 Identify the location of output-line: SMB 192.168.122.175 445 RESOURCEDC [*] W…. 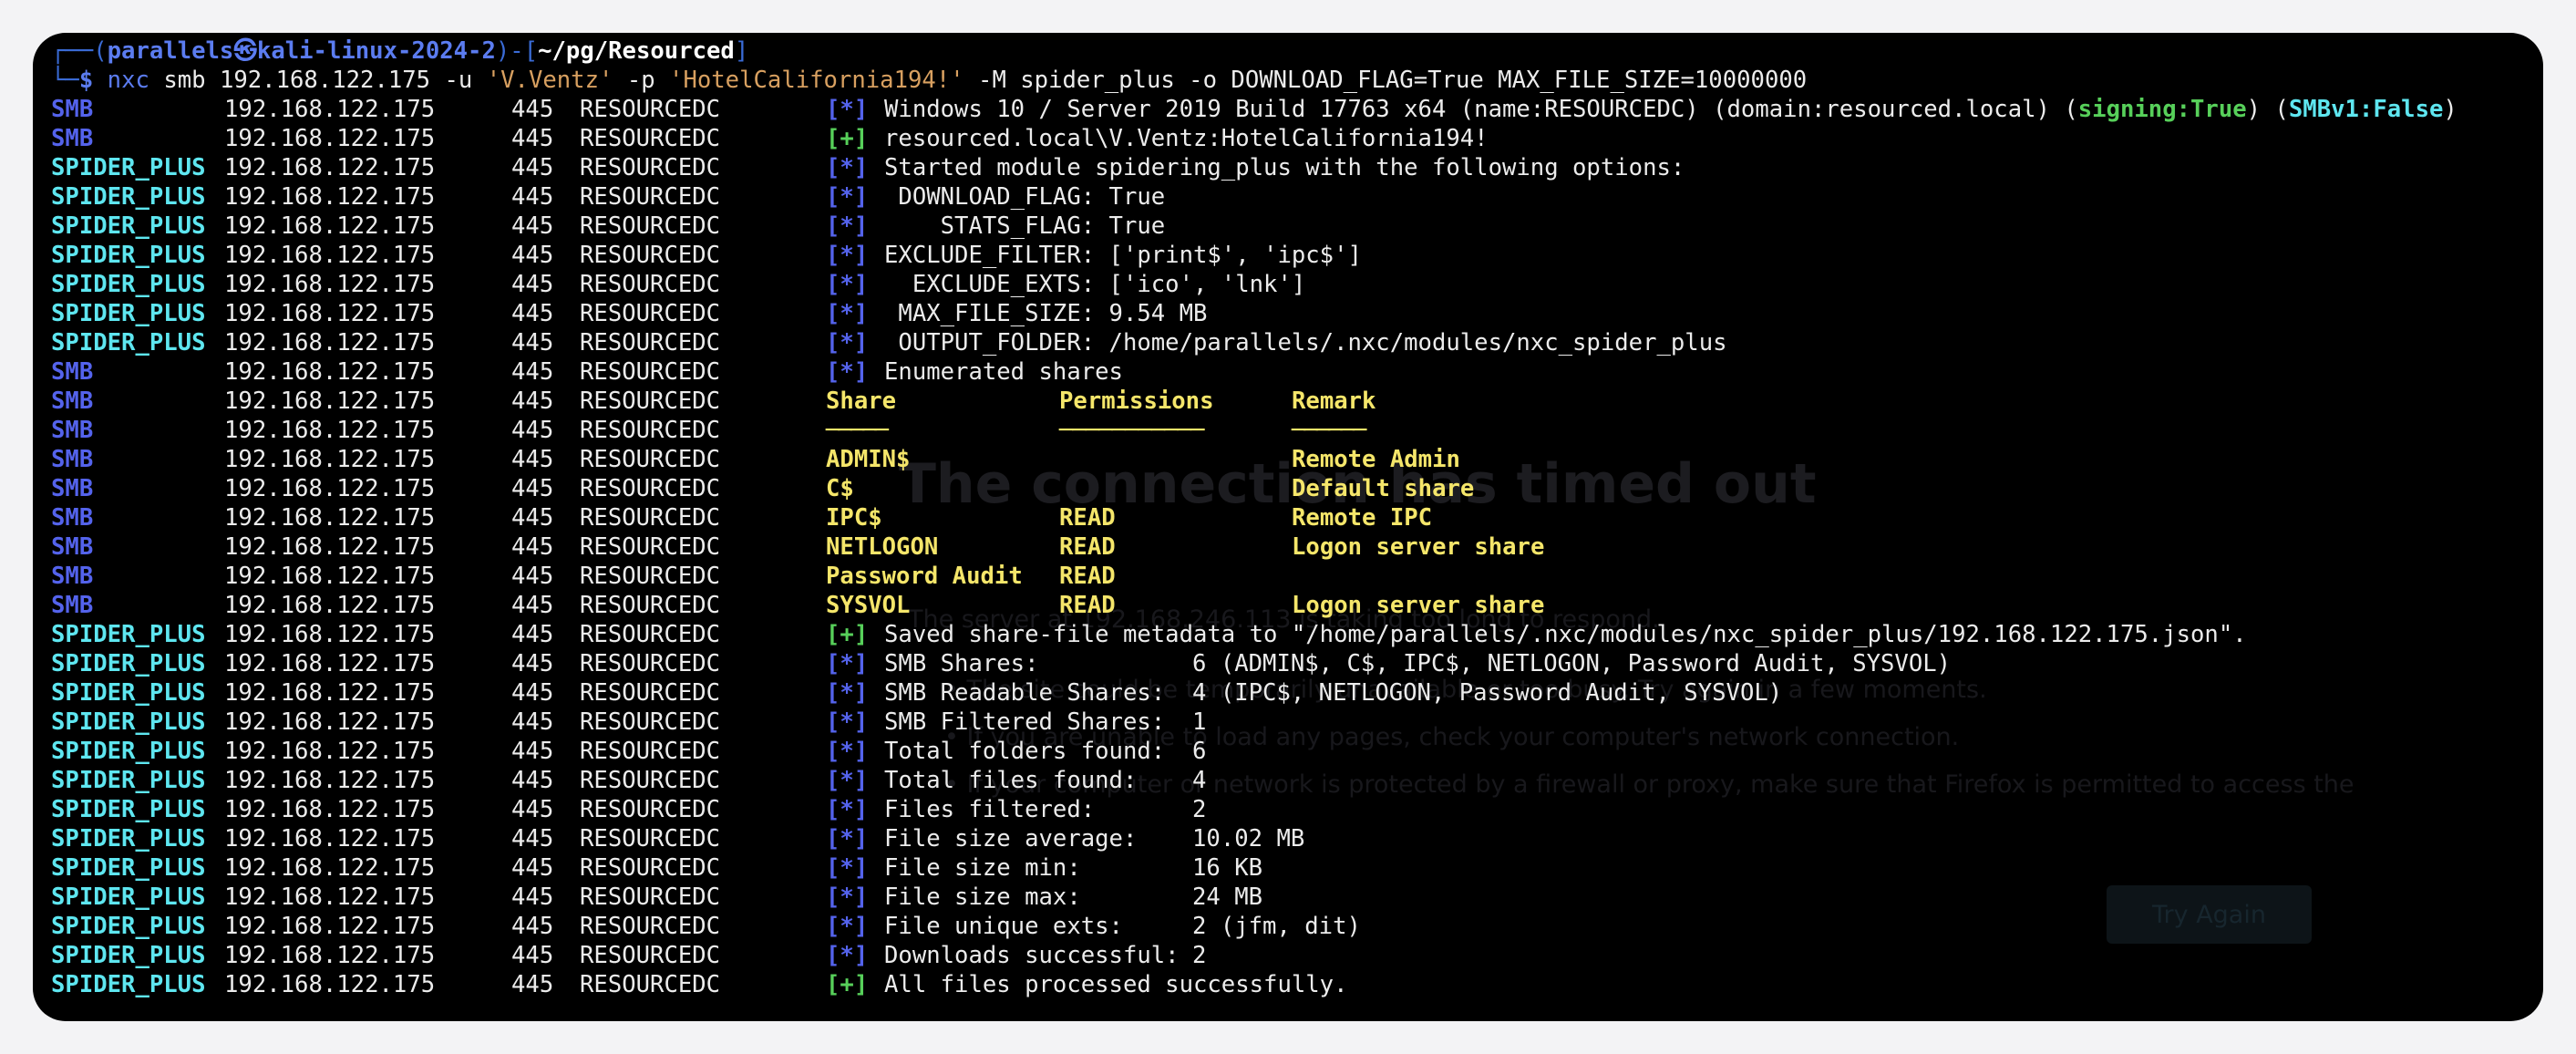
(1254, 109).